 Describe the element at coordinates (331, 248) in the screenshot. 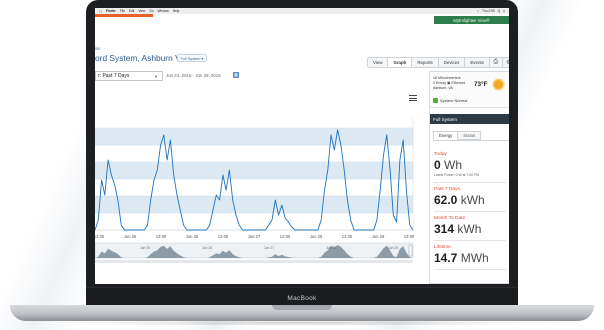

I see `overview-tick-label: Jun 28` at that location.